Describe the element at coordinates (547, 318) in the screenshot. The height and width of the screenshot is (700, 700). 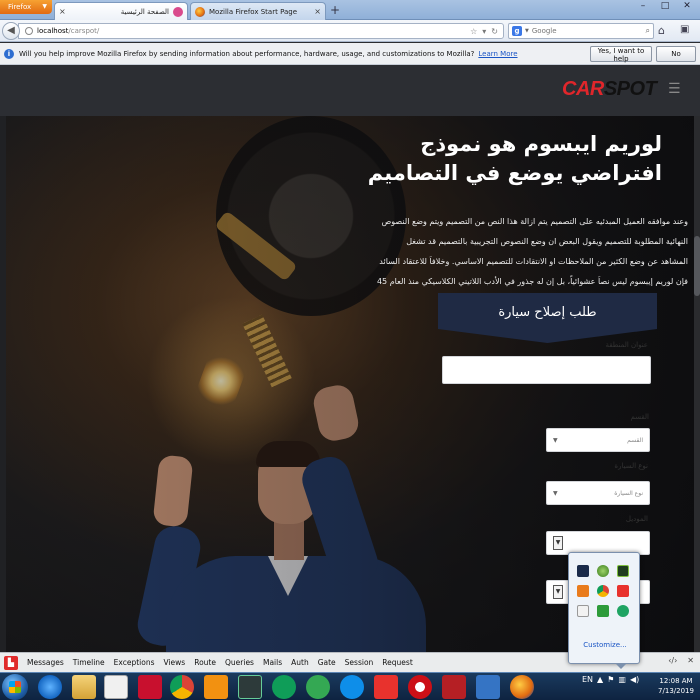
I see `form-header: طلب إصلاح سيارة` at that location.